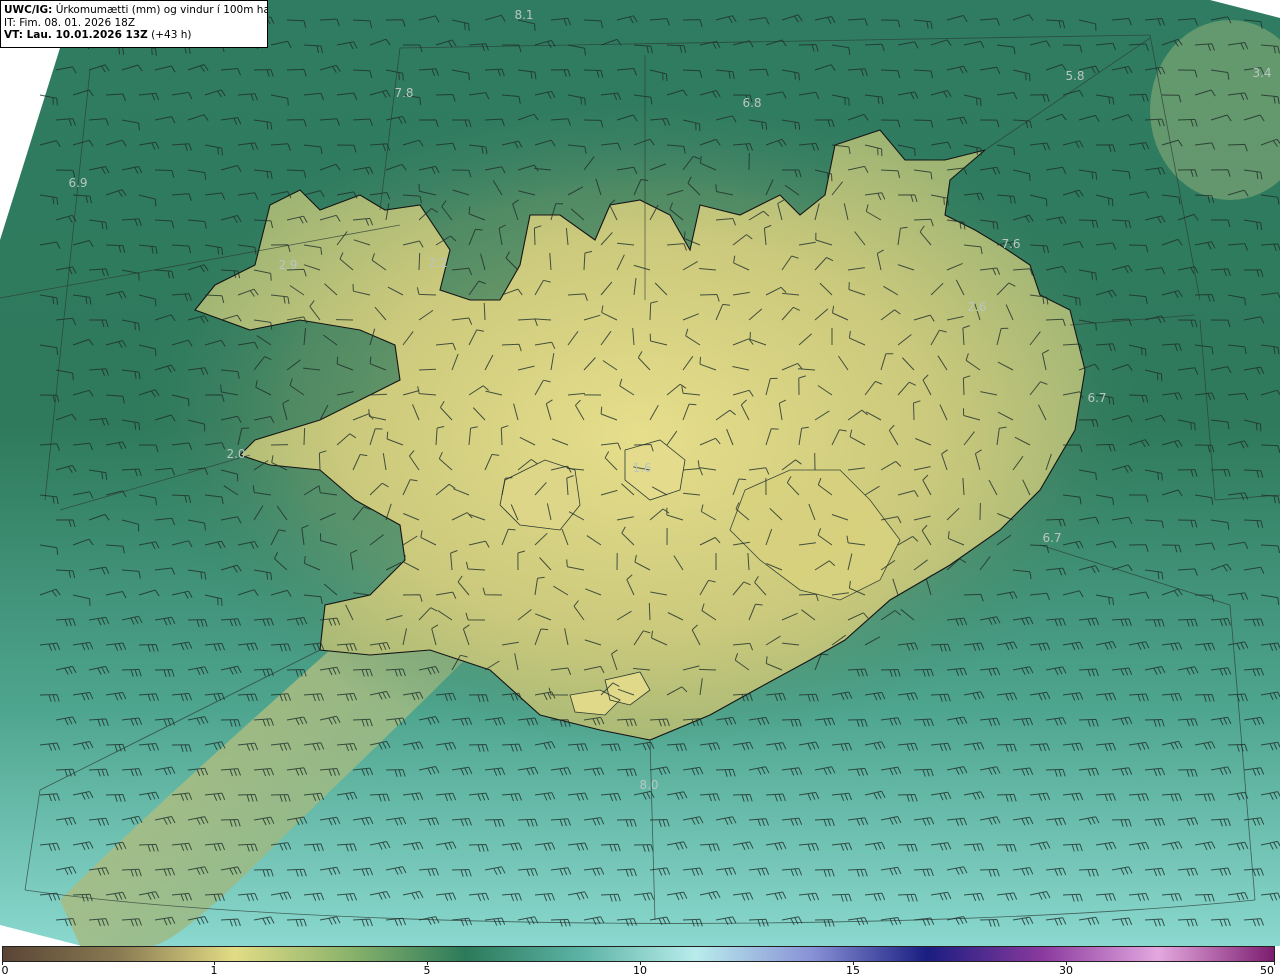 This screenshot has height=978, width=1280. I want to click on forecast-offset: (+43 h), so click(171, 35).